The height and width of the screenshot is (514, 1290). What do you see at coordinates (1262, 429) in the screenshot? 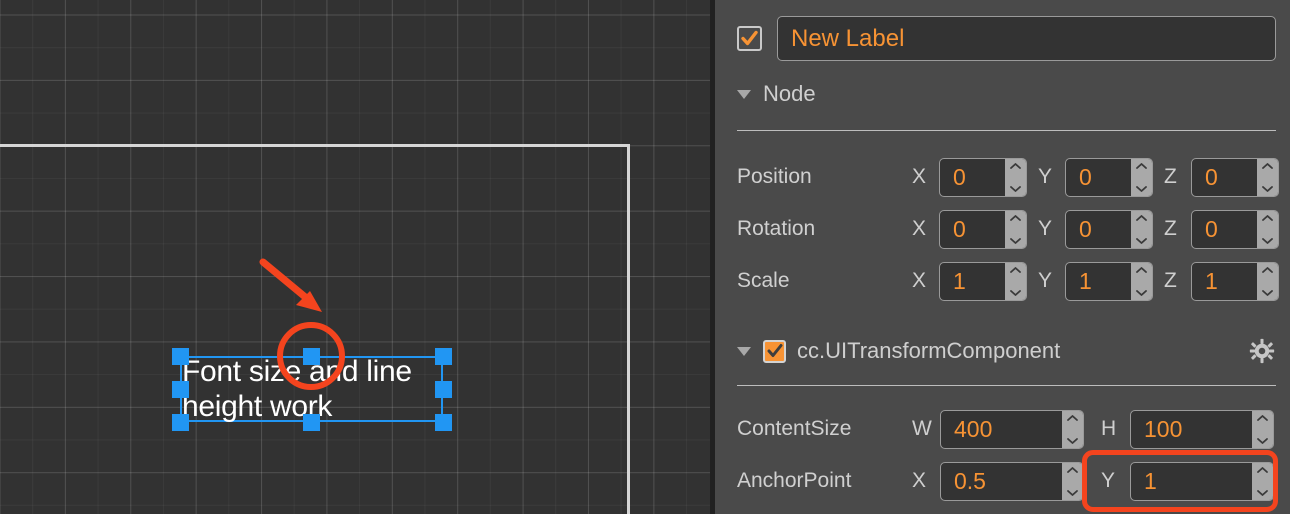
I see `stepper-content-size-h` at bounding box center [1262, 429].